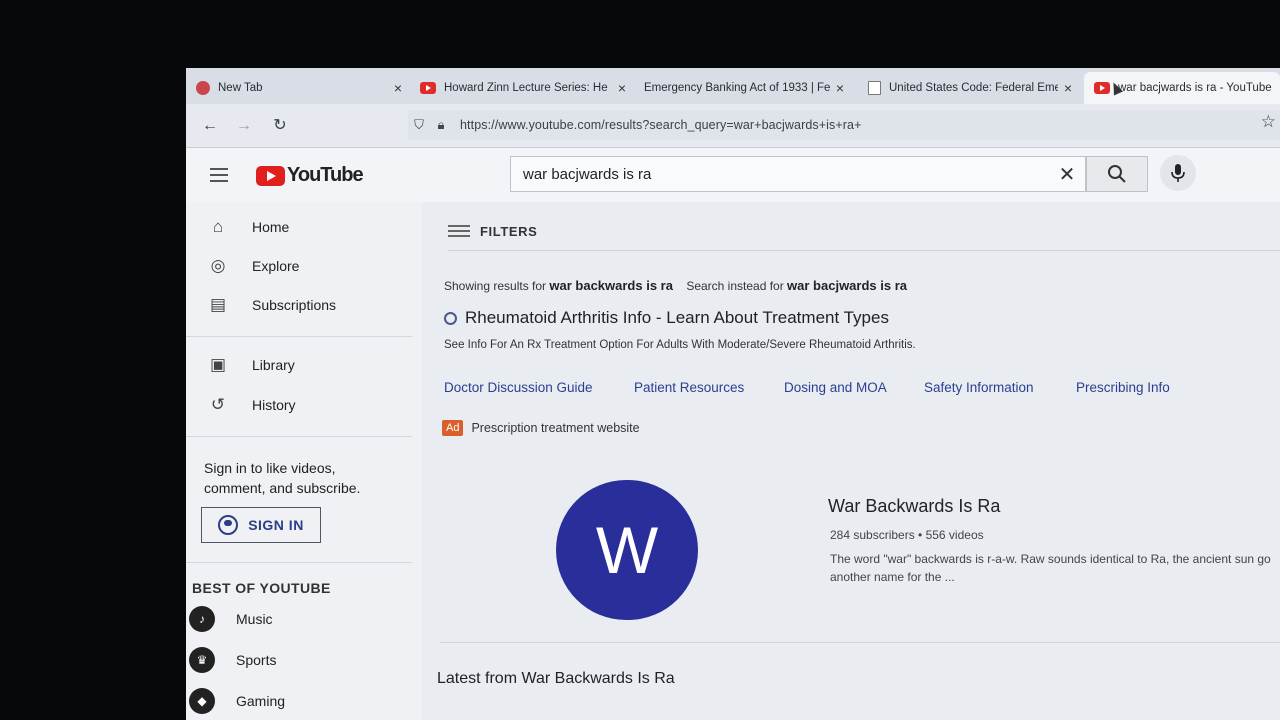  I want to click on ad-link-doctor-guide: Doctor Discussion Guide, so click(518, 387).